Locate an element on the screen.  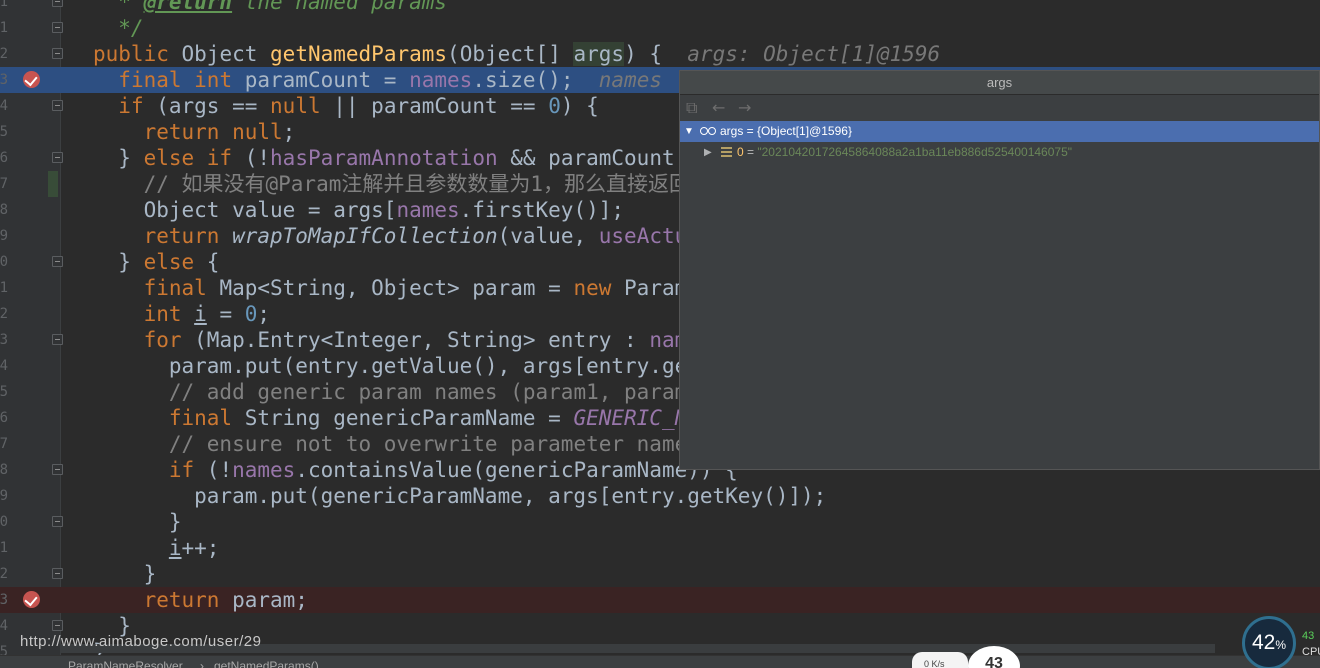
arrow-left-icon: ← is located at coordinates (718, 108).